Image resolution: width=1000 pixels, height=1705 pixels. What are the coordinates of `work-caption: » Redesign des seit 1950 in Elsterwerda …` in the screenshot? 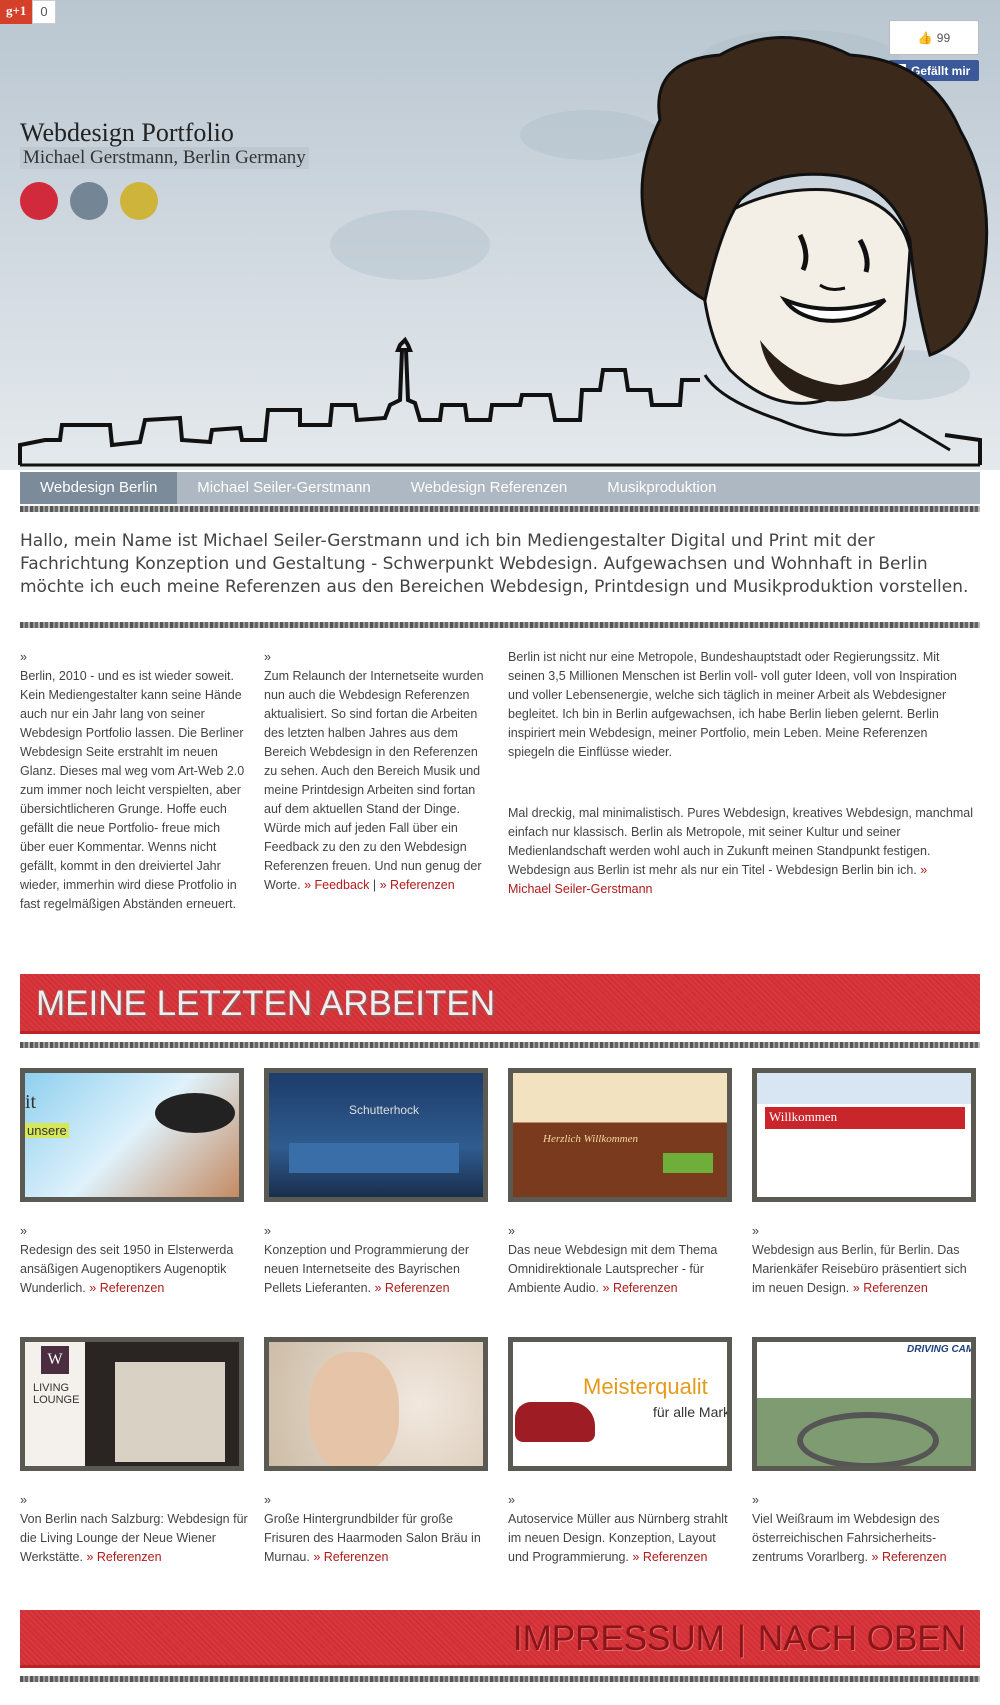 It's located at (135, 1260).